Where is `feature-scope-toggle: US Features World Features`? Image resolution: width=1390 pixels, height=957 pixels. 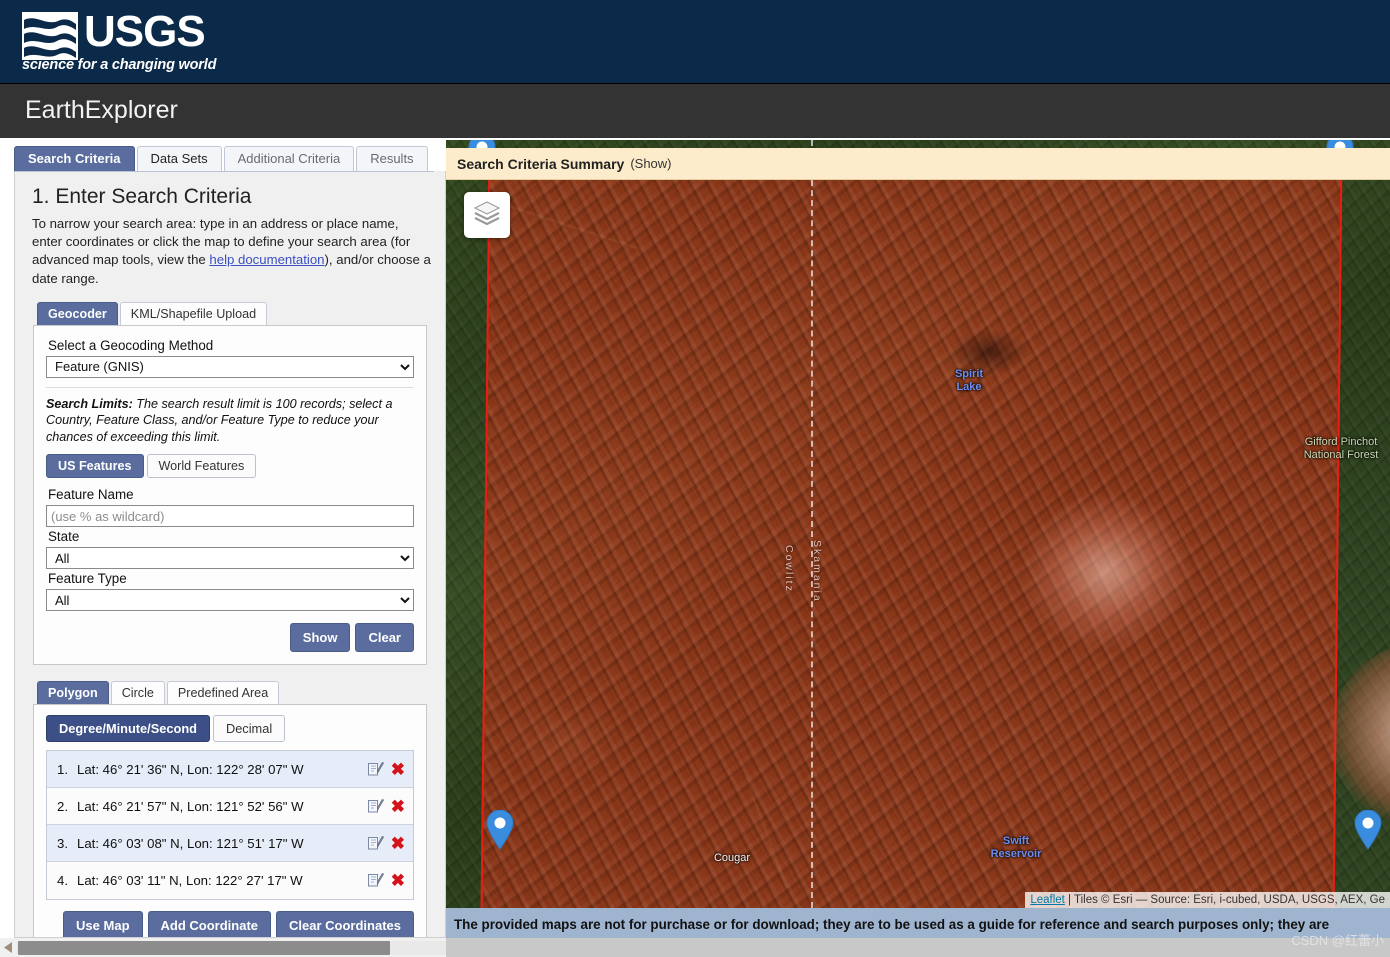
feature-scope-toggle: US Features World Features is located at coordinates (230, 466).